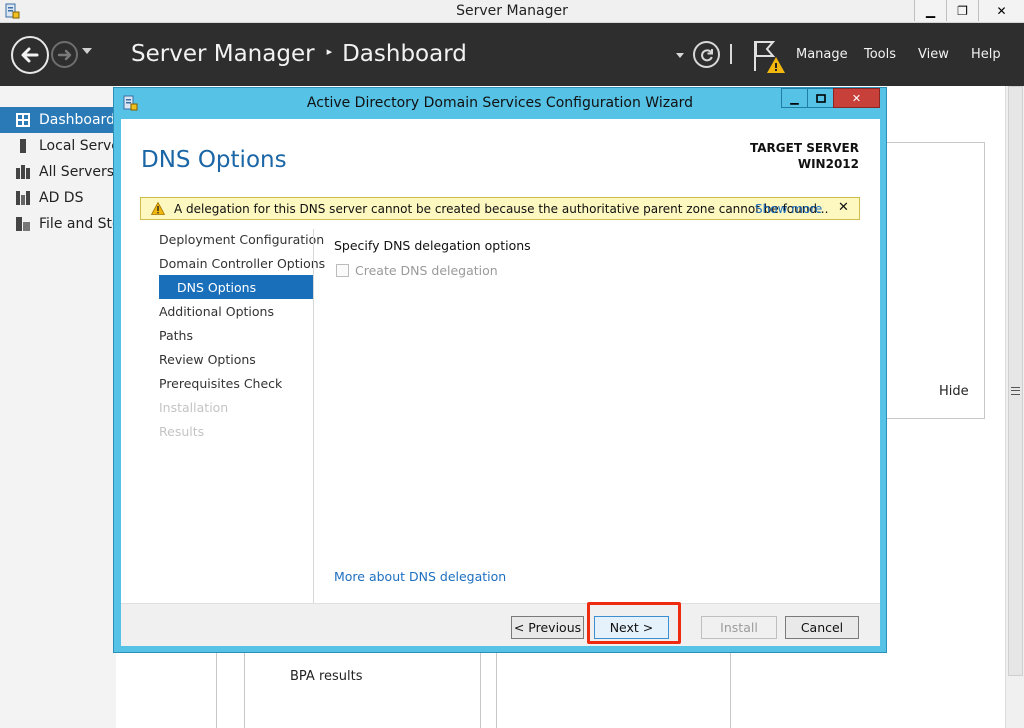 The image size is (1024, 728). Describe the element at coordinates (61, 198) in the screenshot. I see `sidebar-item-label: AD DS` at that location.